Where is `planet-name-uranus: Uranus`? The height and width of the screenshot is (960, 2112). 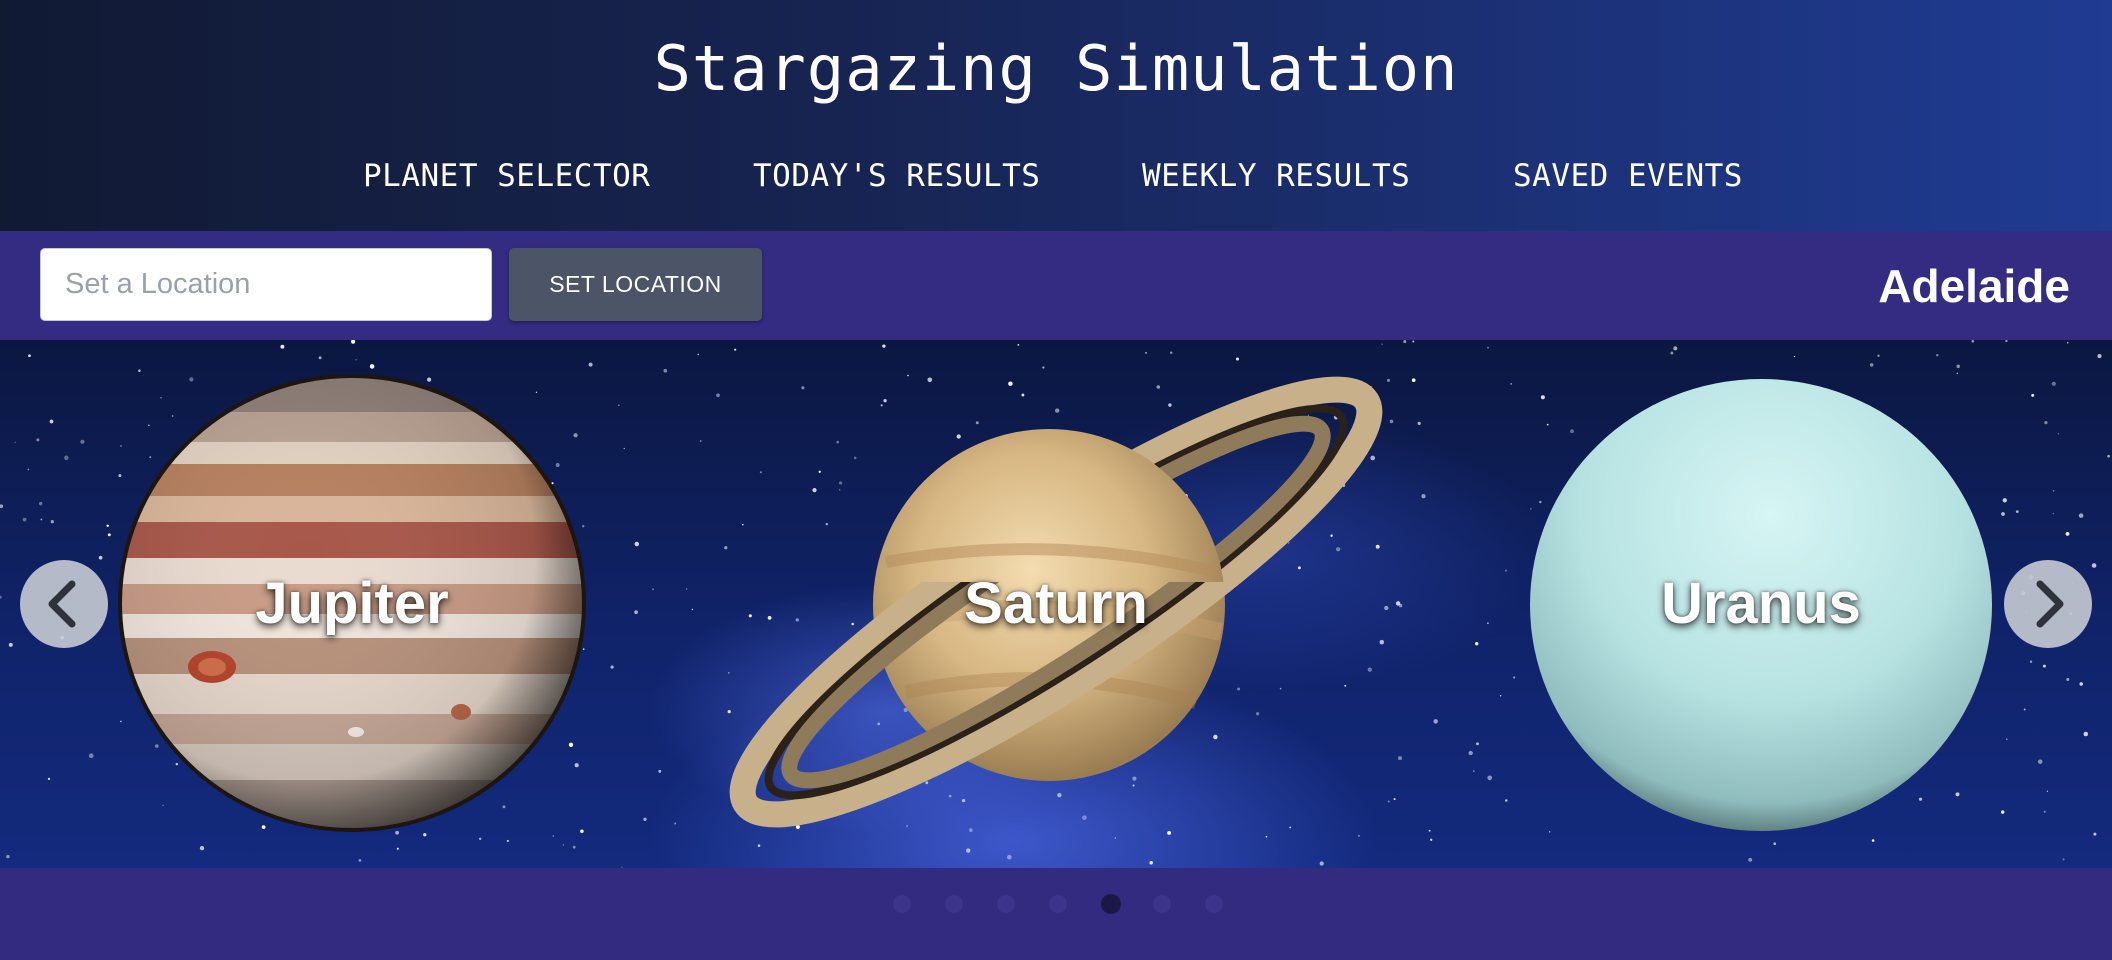
planet-name-uranus: Uranus is located at coordinates (1761, 603).